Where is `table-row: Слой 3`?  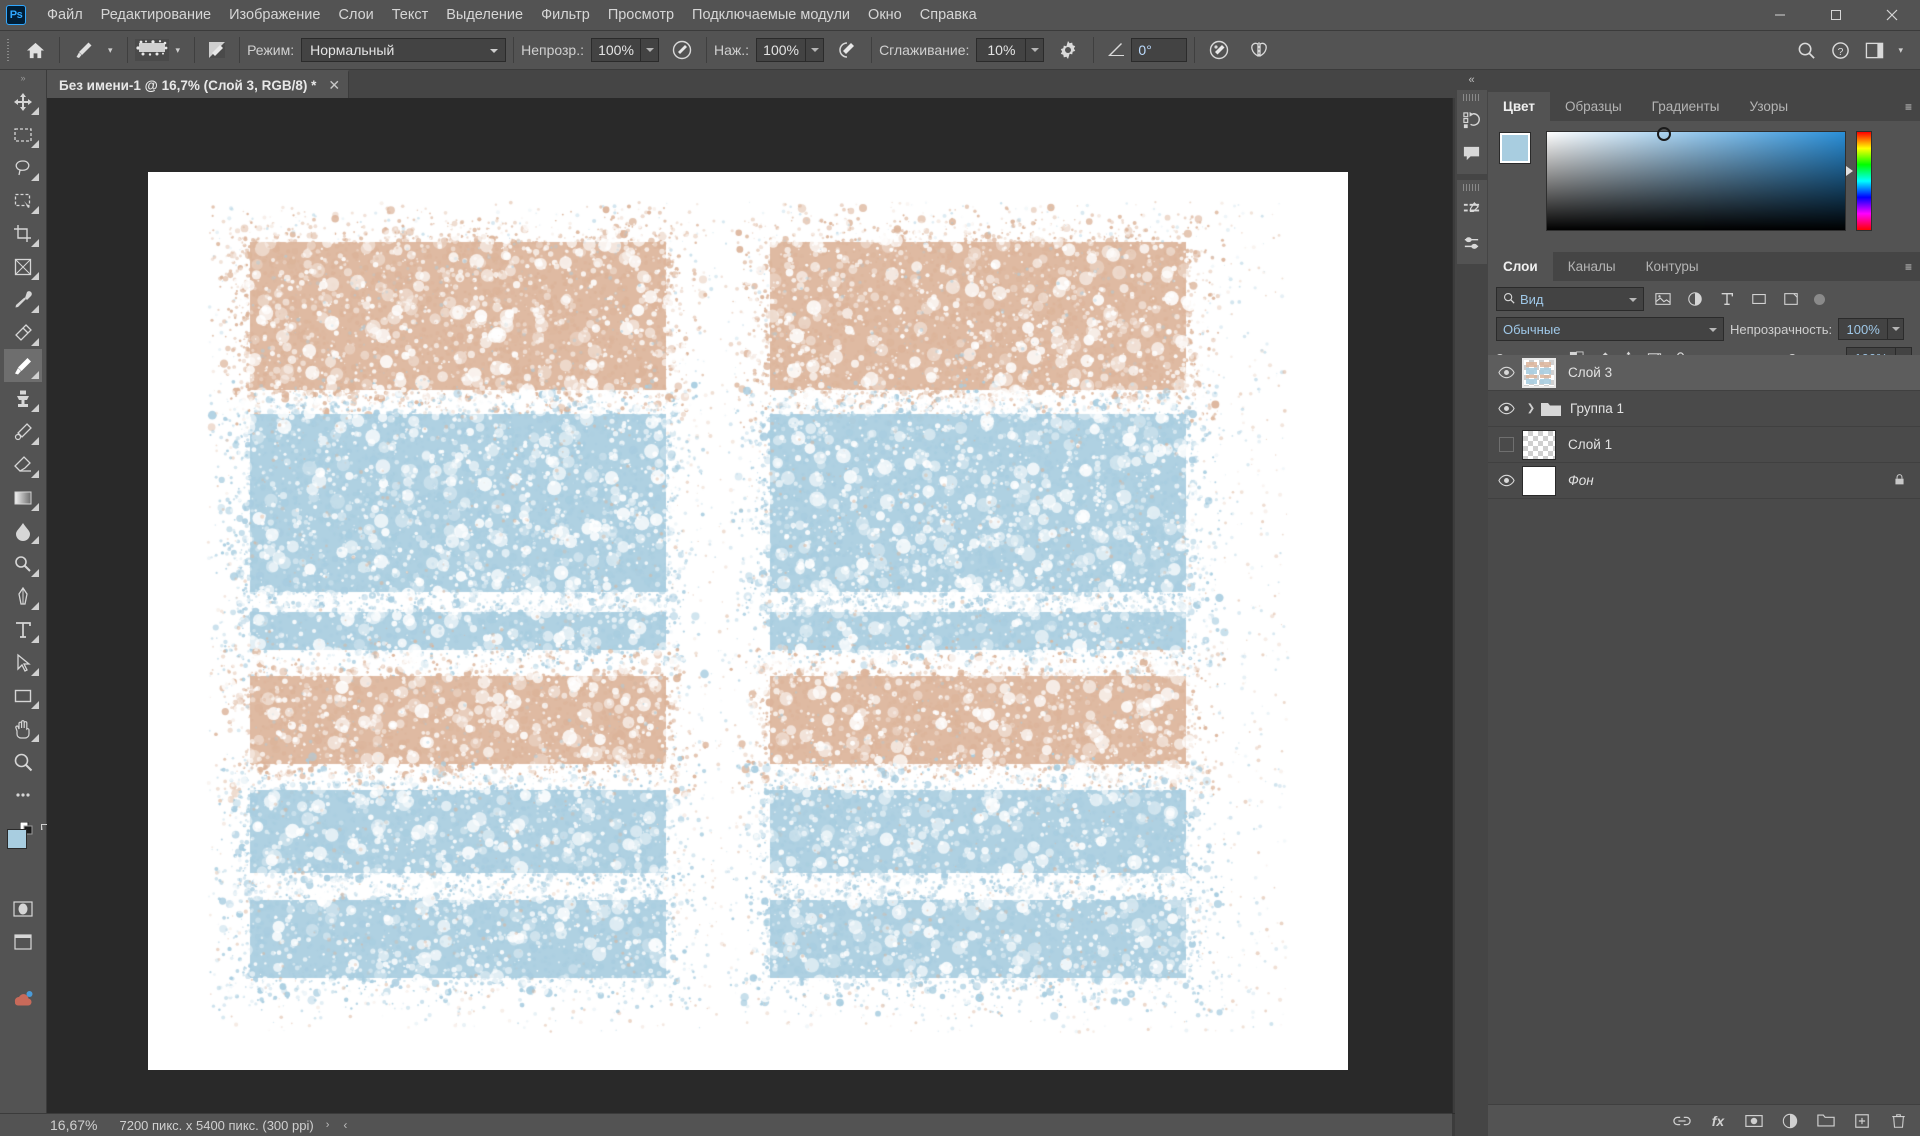 table-row: Слой 3 is located at coordinates (1704, 373).